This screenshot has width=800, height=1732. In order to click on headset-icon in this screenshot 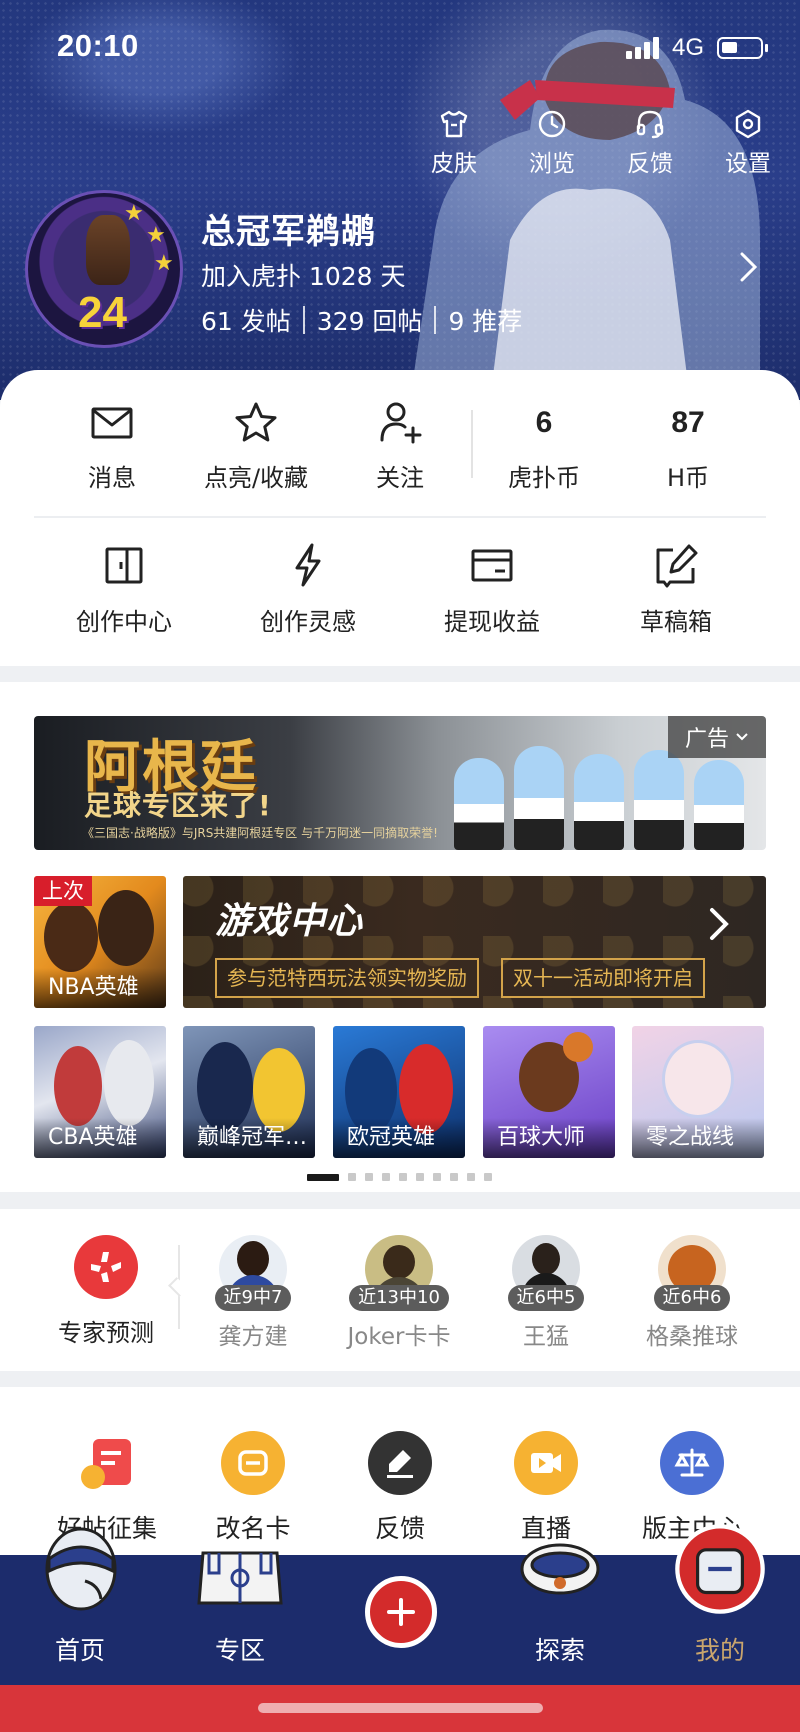, I will do `click(650, 124)`.